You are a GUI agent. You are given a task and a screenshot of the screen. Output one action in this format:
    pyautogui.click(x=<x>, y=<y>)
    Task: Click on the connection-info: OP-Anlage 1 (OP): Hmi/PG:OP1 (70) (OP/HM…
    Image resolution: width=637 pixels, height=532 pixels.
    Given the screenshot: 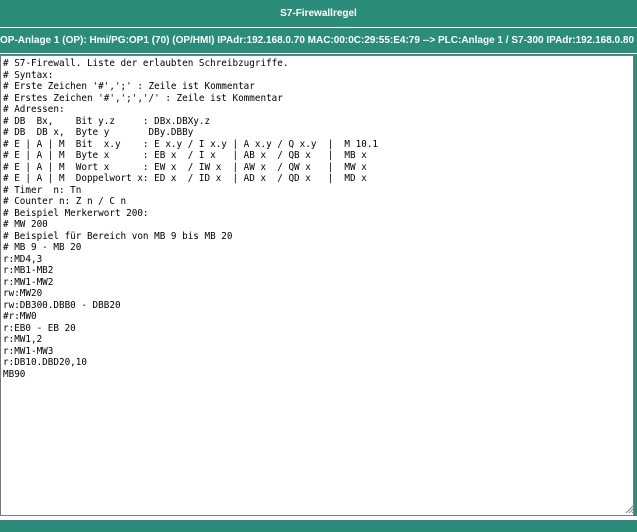 What is the action you would take?
    pyautogui.click(x=318, y=40)
    